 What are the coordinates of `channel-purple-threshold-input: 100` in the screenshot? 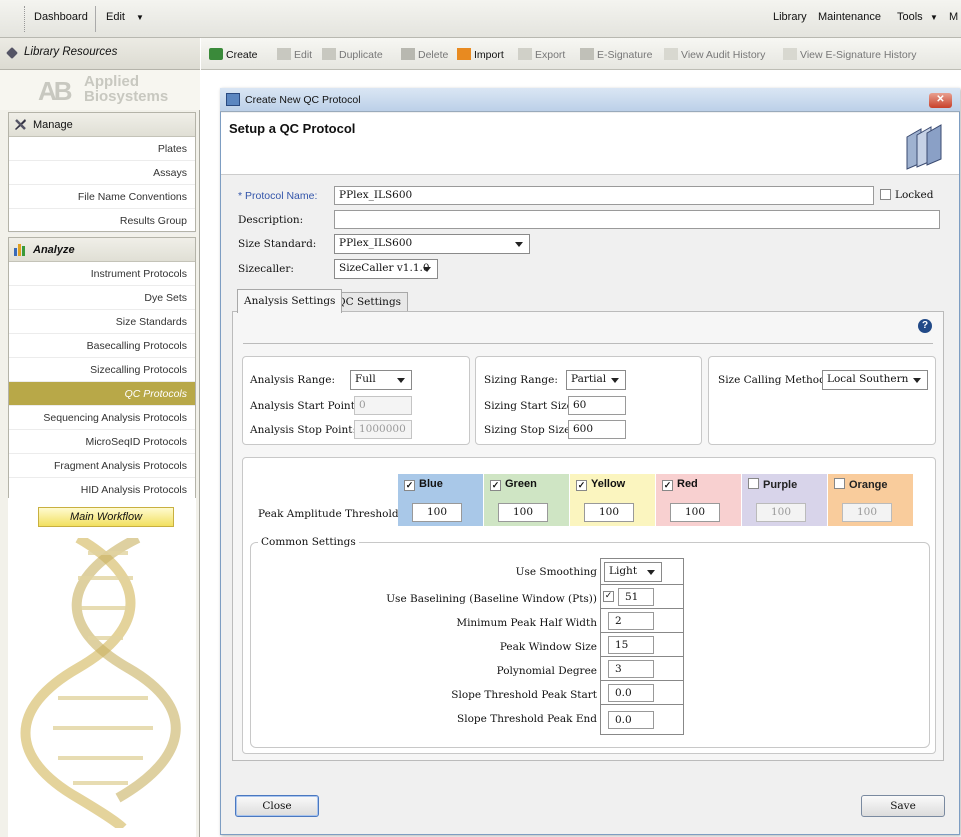 It's located at (781, 512).